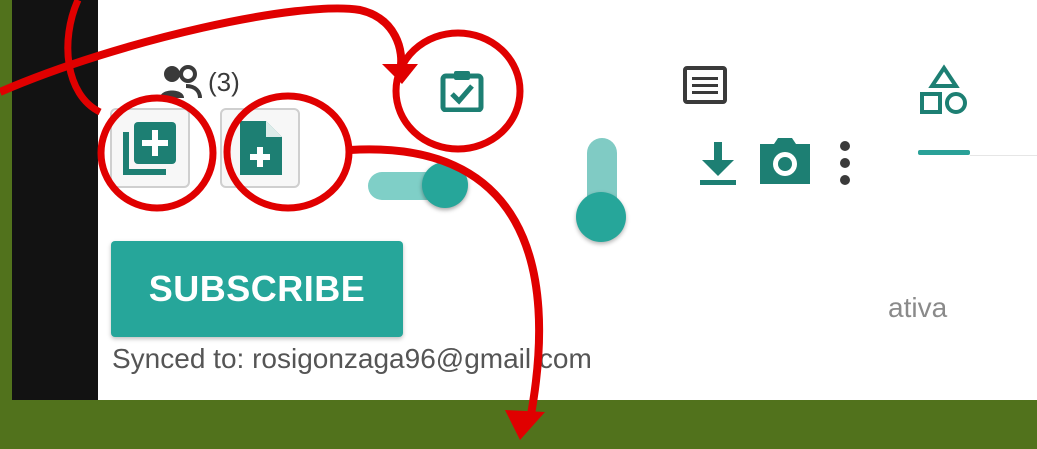 The image size is (1037, 449). Describe the element at coordinates (785, 161) in the screenshot. I see `camera-icon` at that location.